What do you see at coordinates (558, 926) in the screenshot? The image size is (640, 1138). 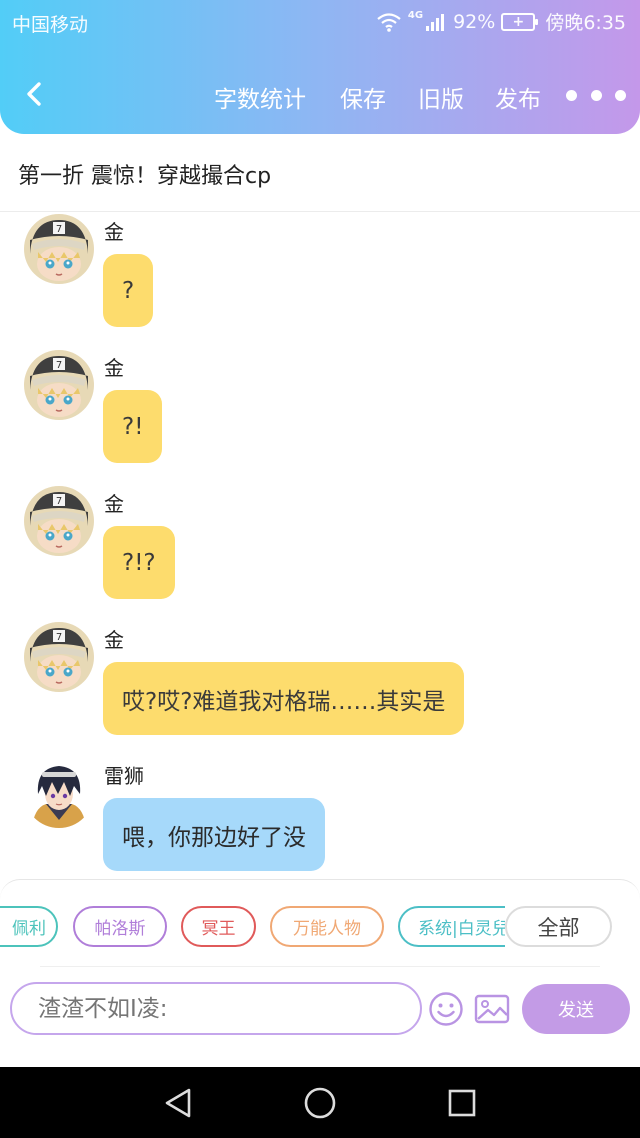 I see `all-characters-button: 全部` at bounding box center [558, 926].